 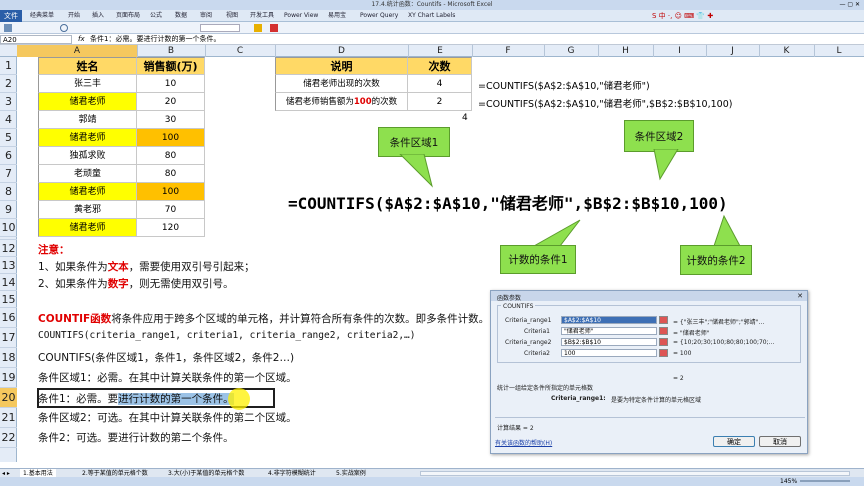 I want to click on column-header-e: E, so click(x=440, y=51).